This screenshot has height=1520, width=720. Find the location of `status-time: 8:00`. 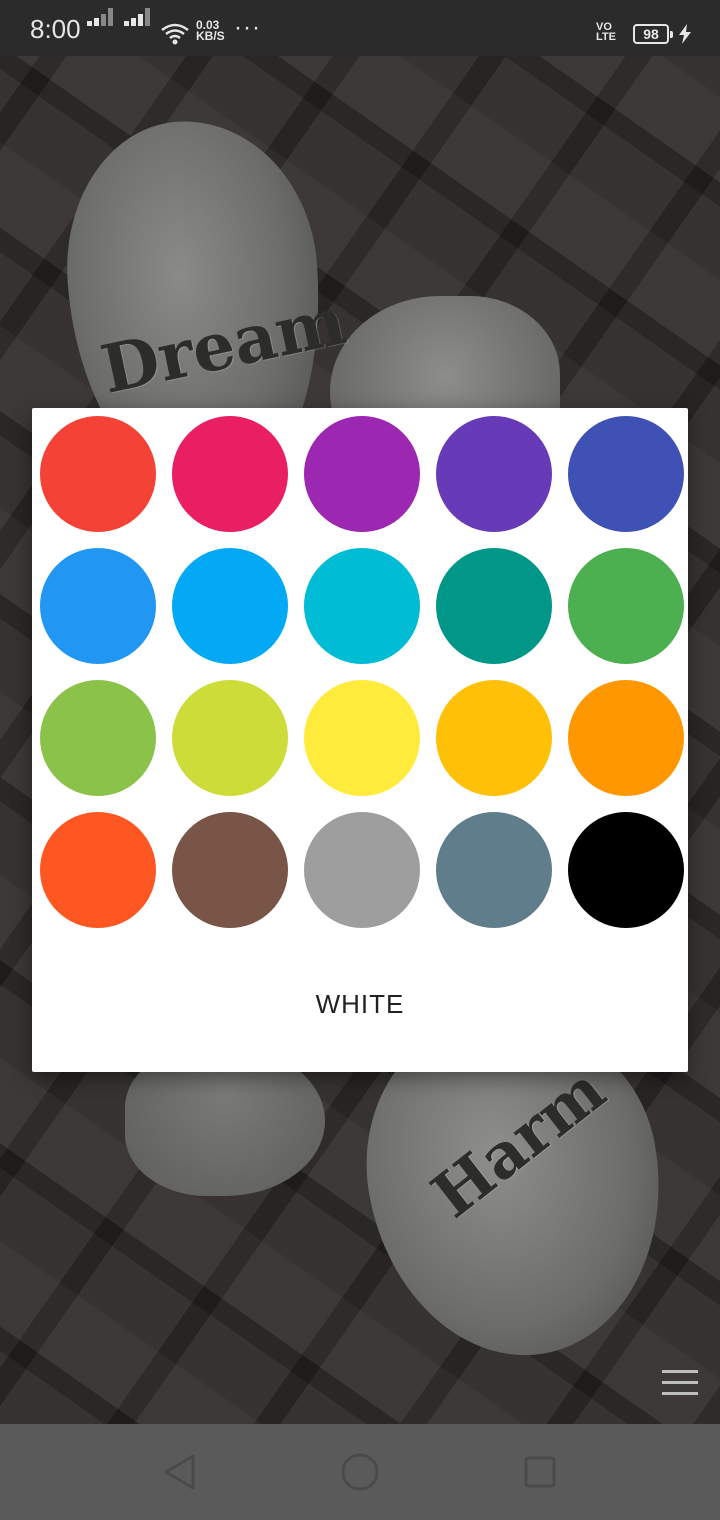

status-time: 8:00 is located at coordinates (55, 29).